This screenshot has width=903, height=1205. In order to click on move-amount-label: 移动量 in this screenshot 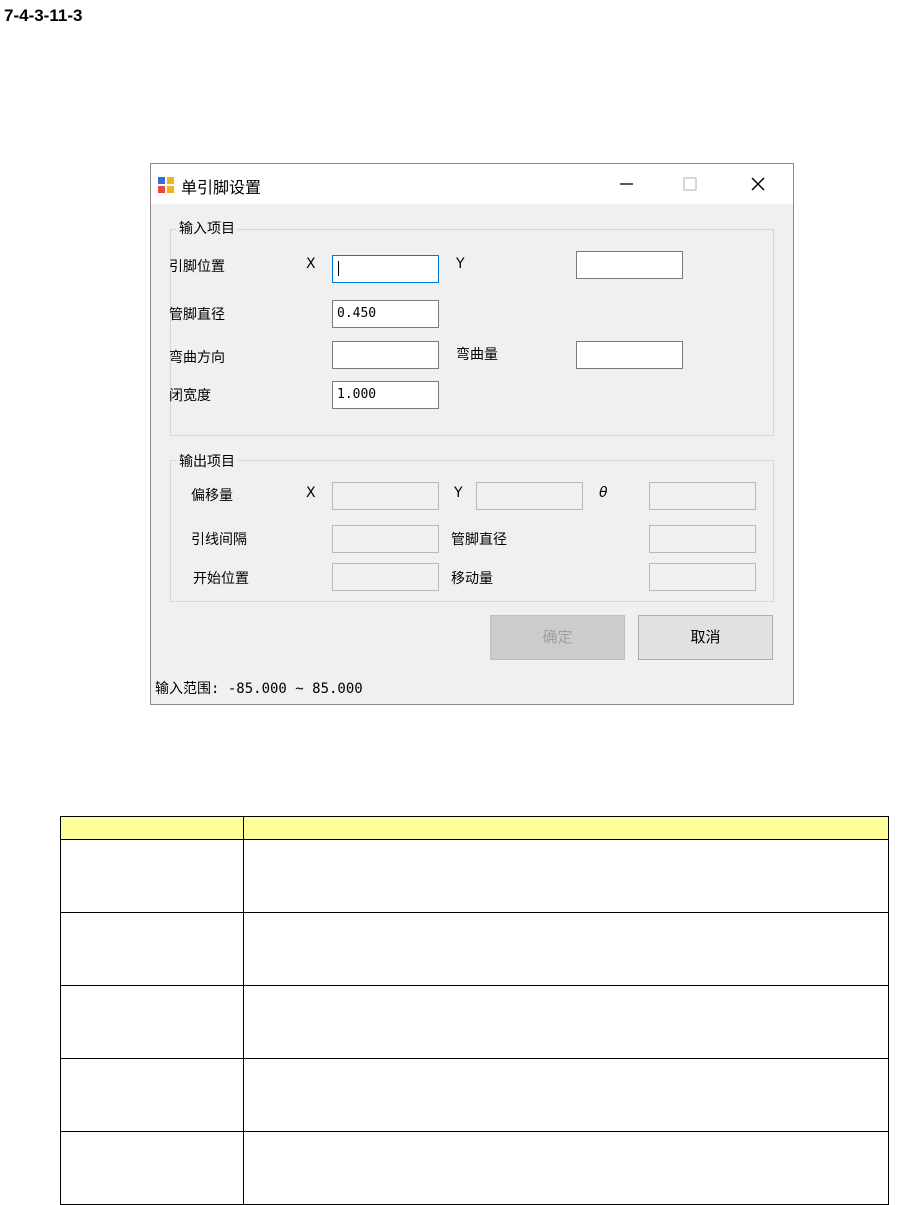, I will do `click(472, 579)`.